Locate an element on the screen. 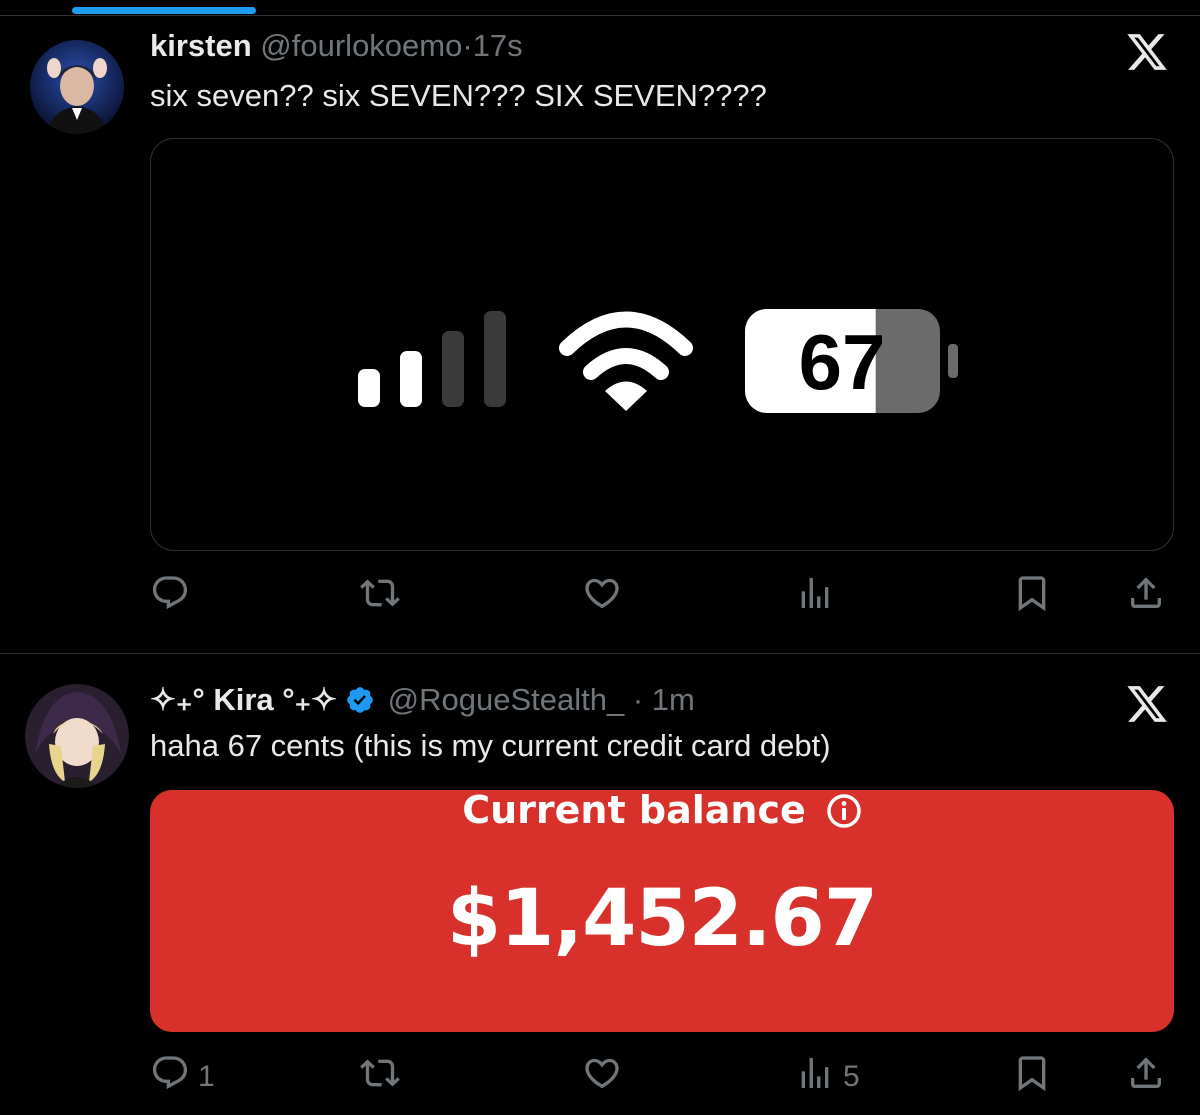 This screenshot has height=1115, width=1200. battery-cap is located at coordinates (953, 361).